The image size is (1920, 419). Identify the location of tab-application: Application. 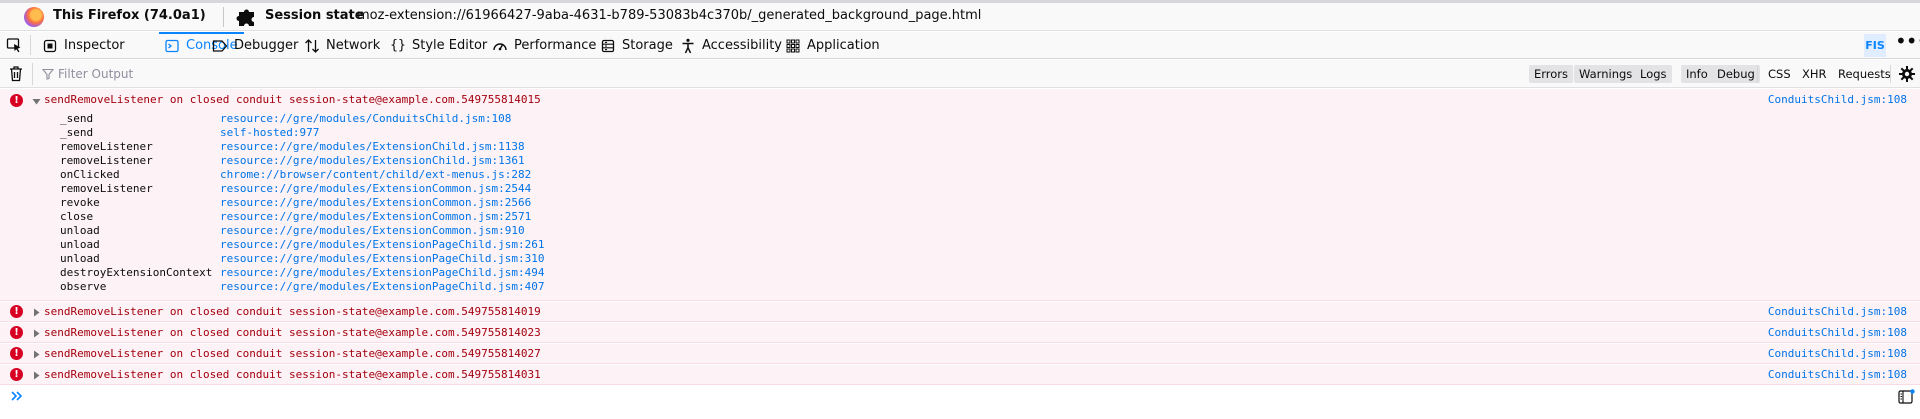
(832, 45).